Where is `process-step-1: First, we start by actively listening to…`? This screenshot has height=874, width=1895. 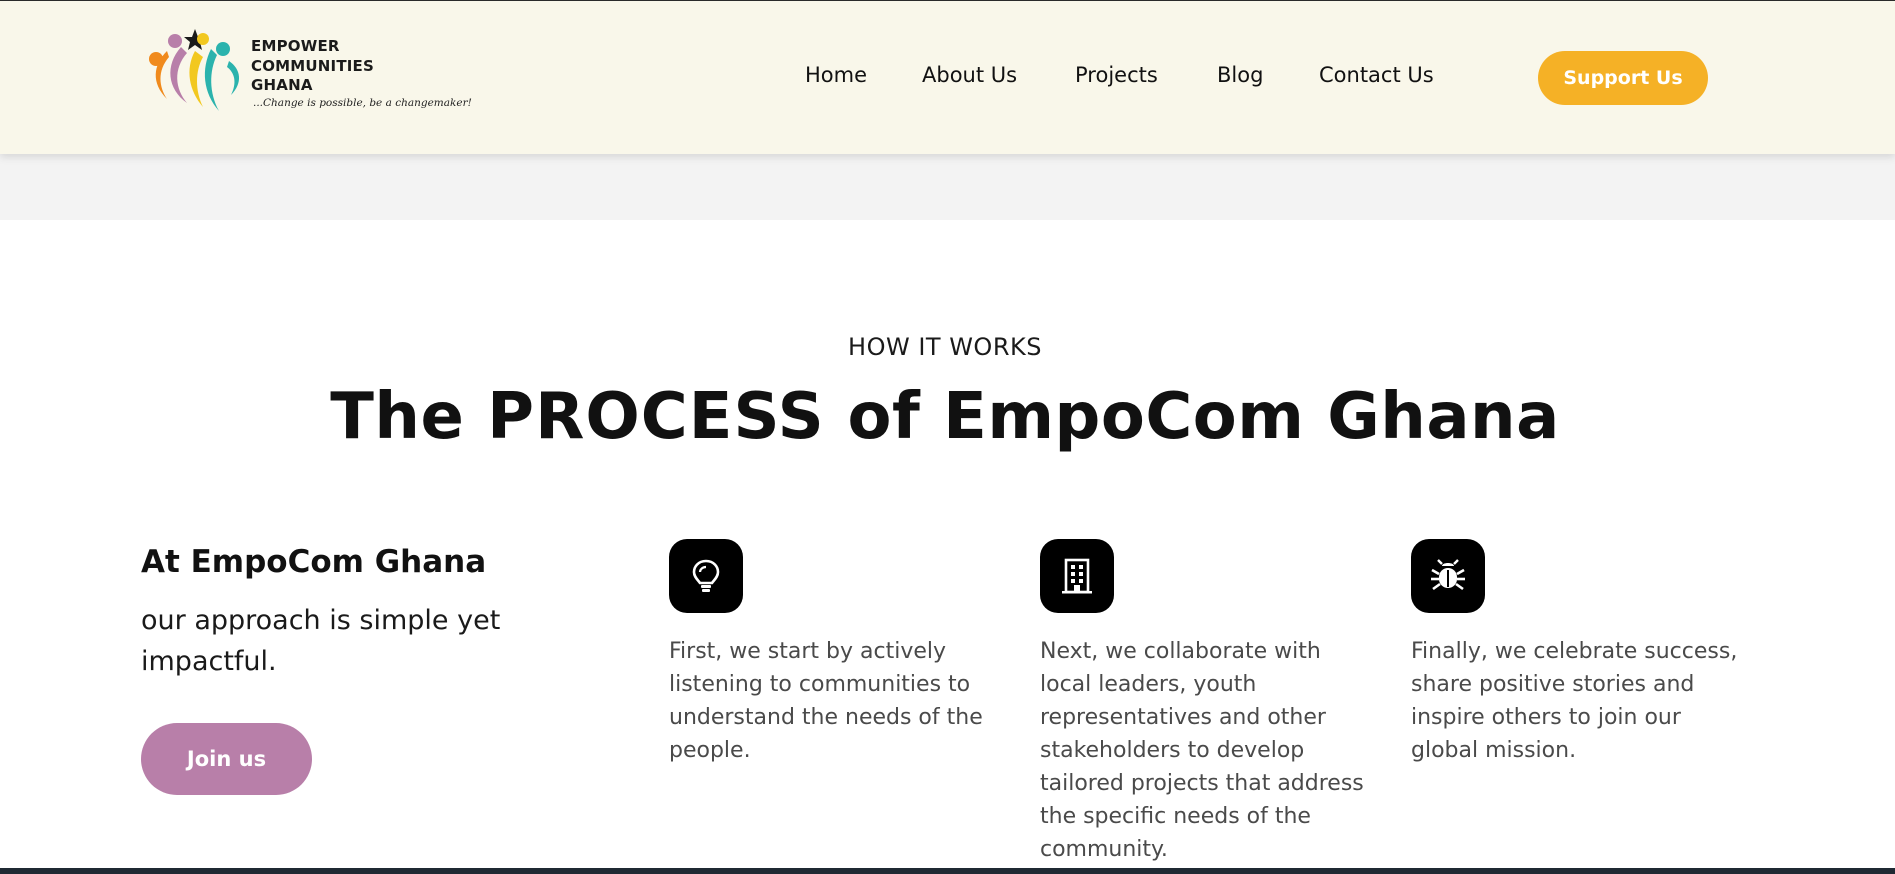 process-step-1: First, we start by actively listening to… is located at coordinates (834, 653).